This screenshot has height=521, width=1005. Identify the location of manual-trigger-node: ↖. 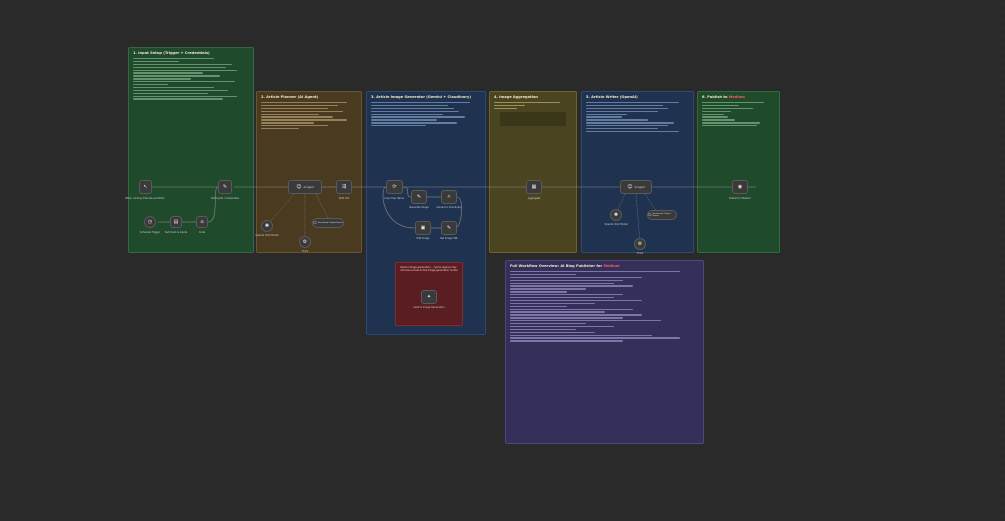
(145, 187).